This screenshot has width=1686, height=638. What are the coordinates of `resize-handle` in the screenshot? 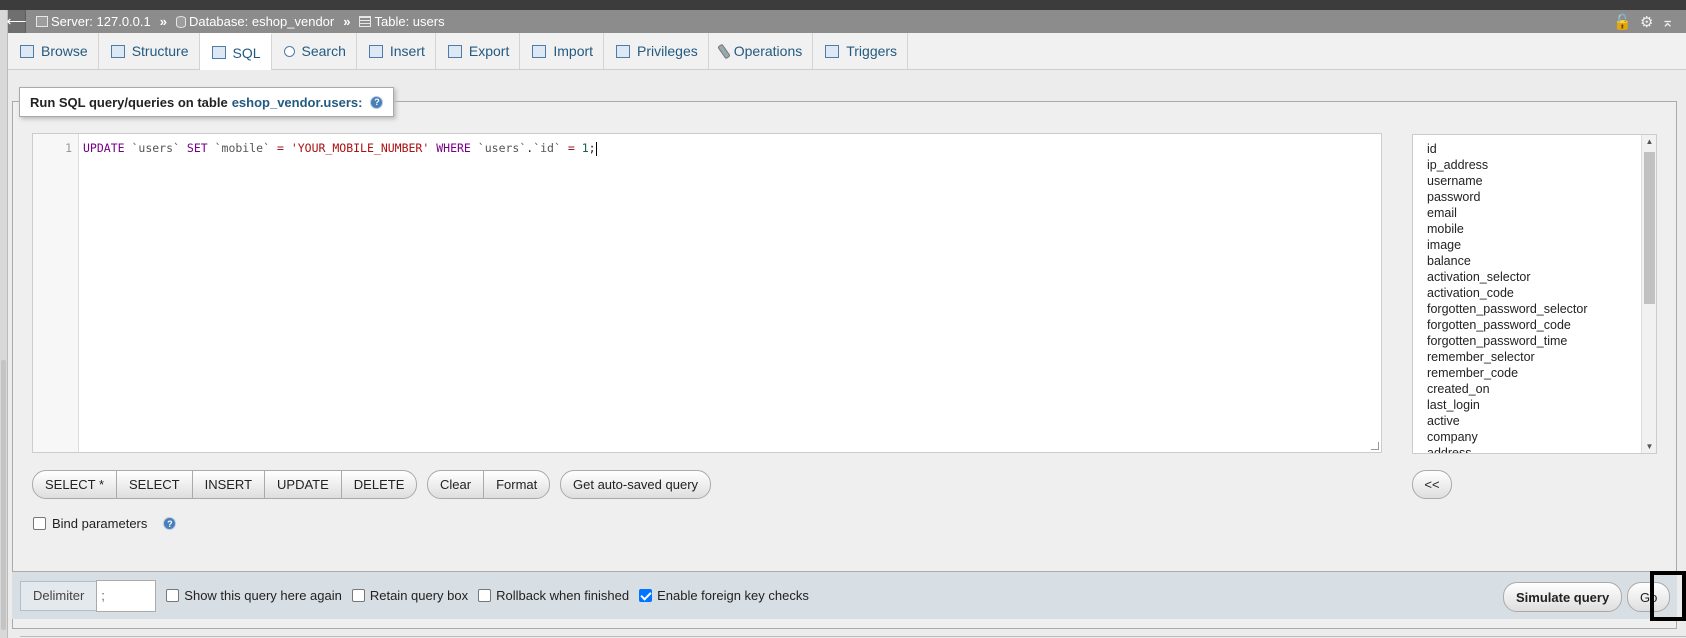 It's located at (1375, 446).